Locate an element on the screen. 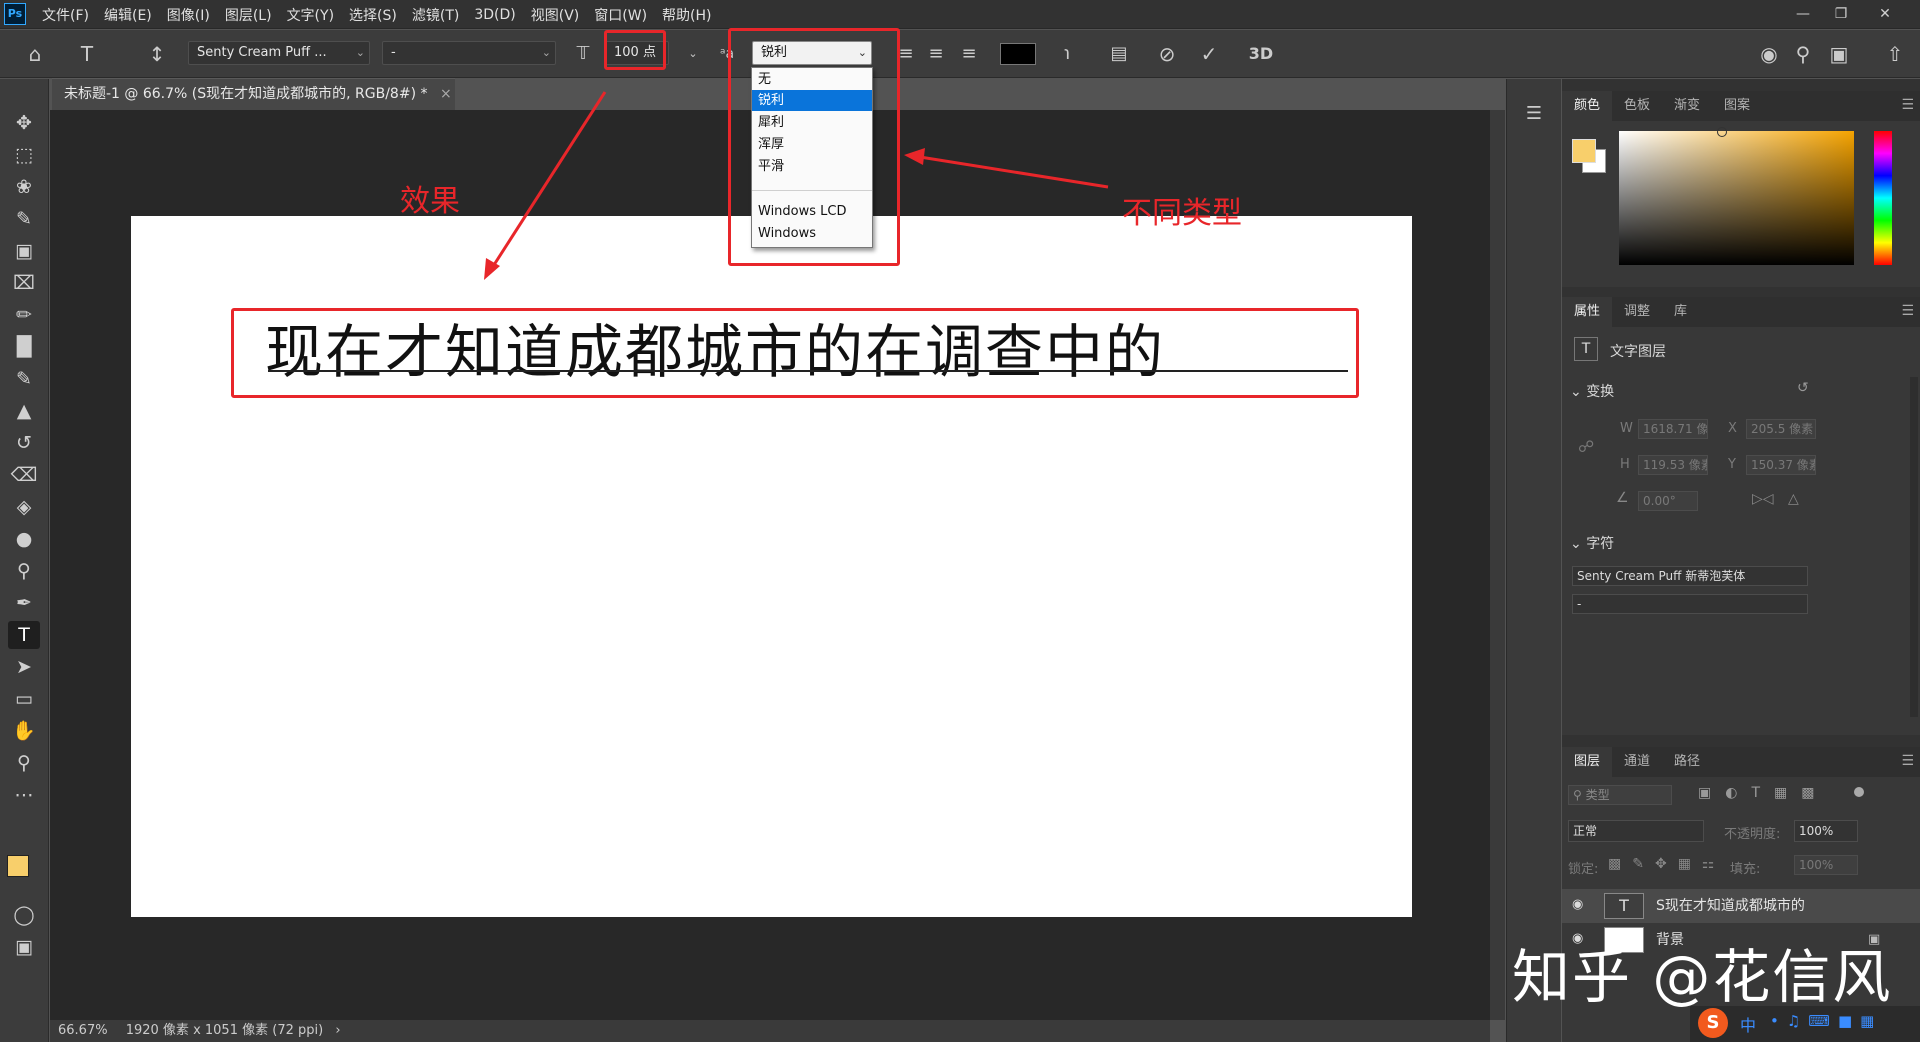 The image size is (1920, 1042). menu-help: 帮助(H) is located at coordinates (686, 15).